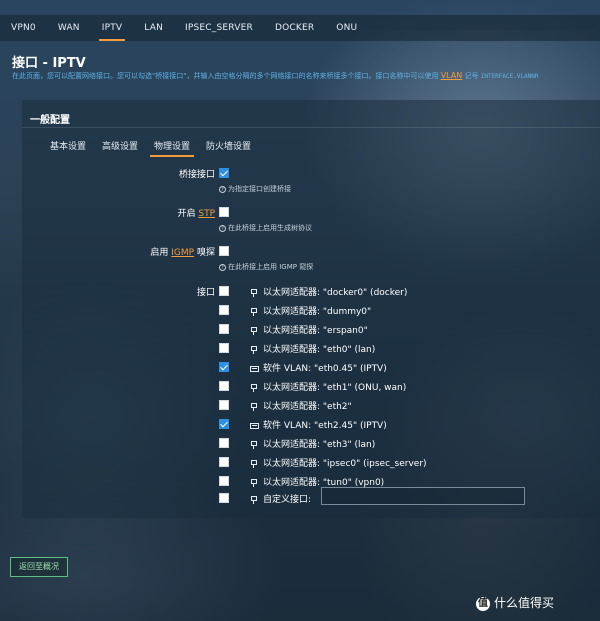 This screenshot has width=600, height=621. Describe the element at coordinates (319, 350) in the screenshot. I see `iface-label: 以太网适配器: "eth0" (lan)` at that location.